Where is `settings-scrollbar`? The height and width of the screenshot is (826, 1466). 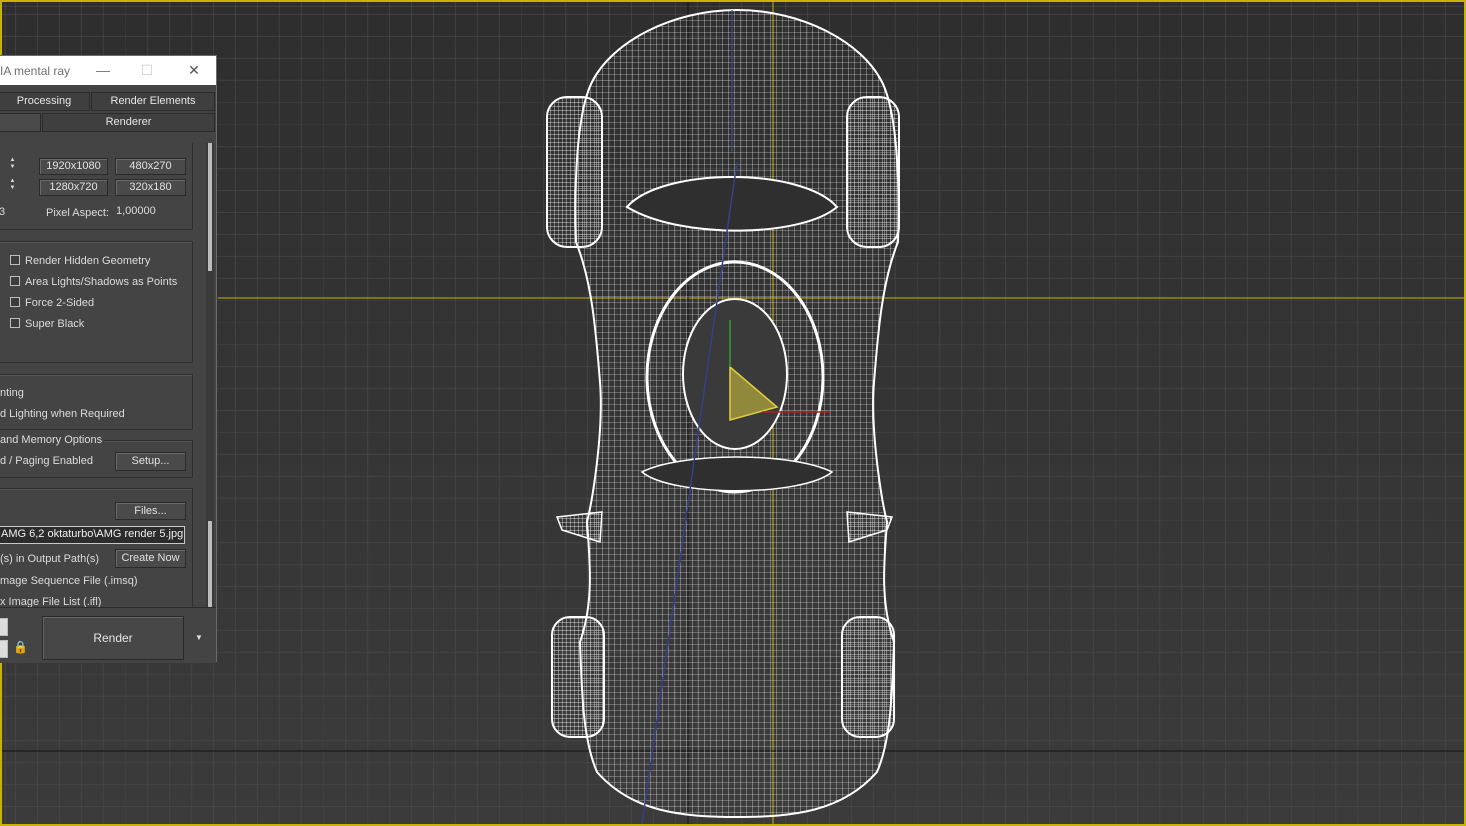
settings-scrollbar is located at coordinates (210, 375).